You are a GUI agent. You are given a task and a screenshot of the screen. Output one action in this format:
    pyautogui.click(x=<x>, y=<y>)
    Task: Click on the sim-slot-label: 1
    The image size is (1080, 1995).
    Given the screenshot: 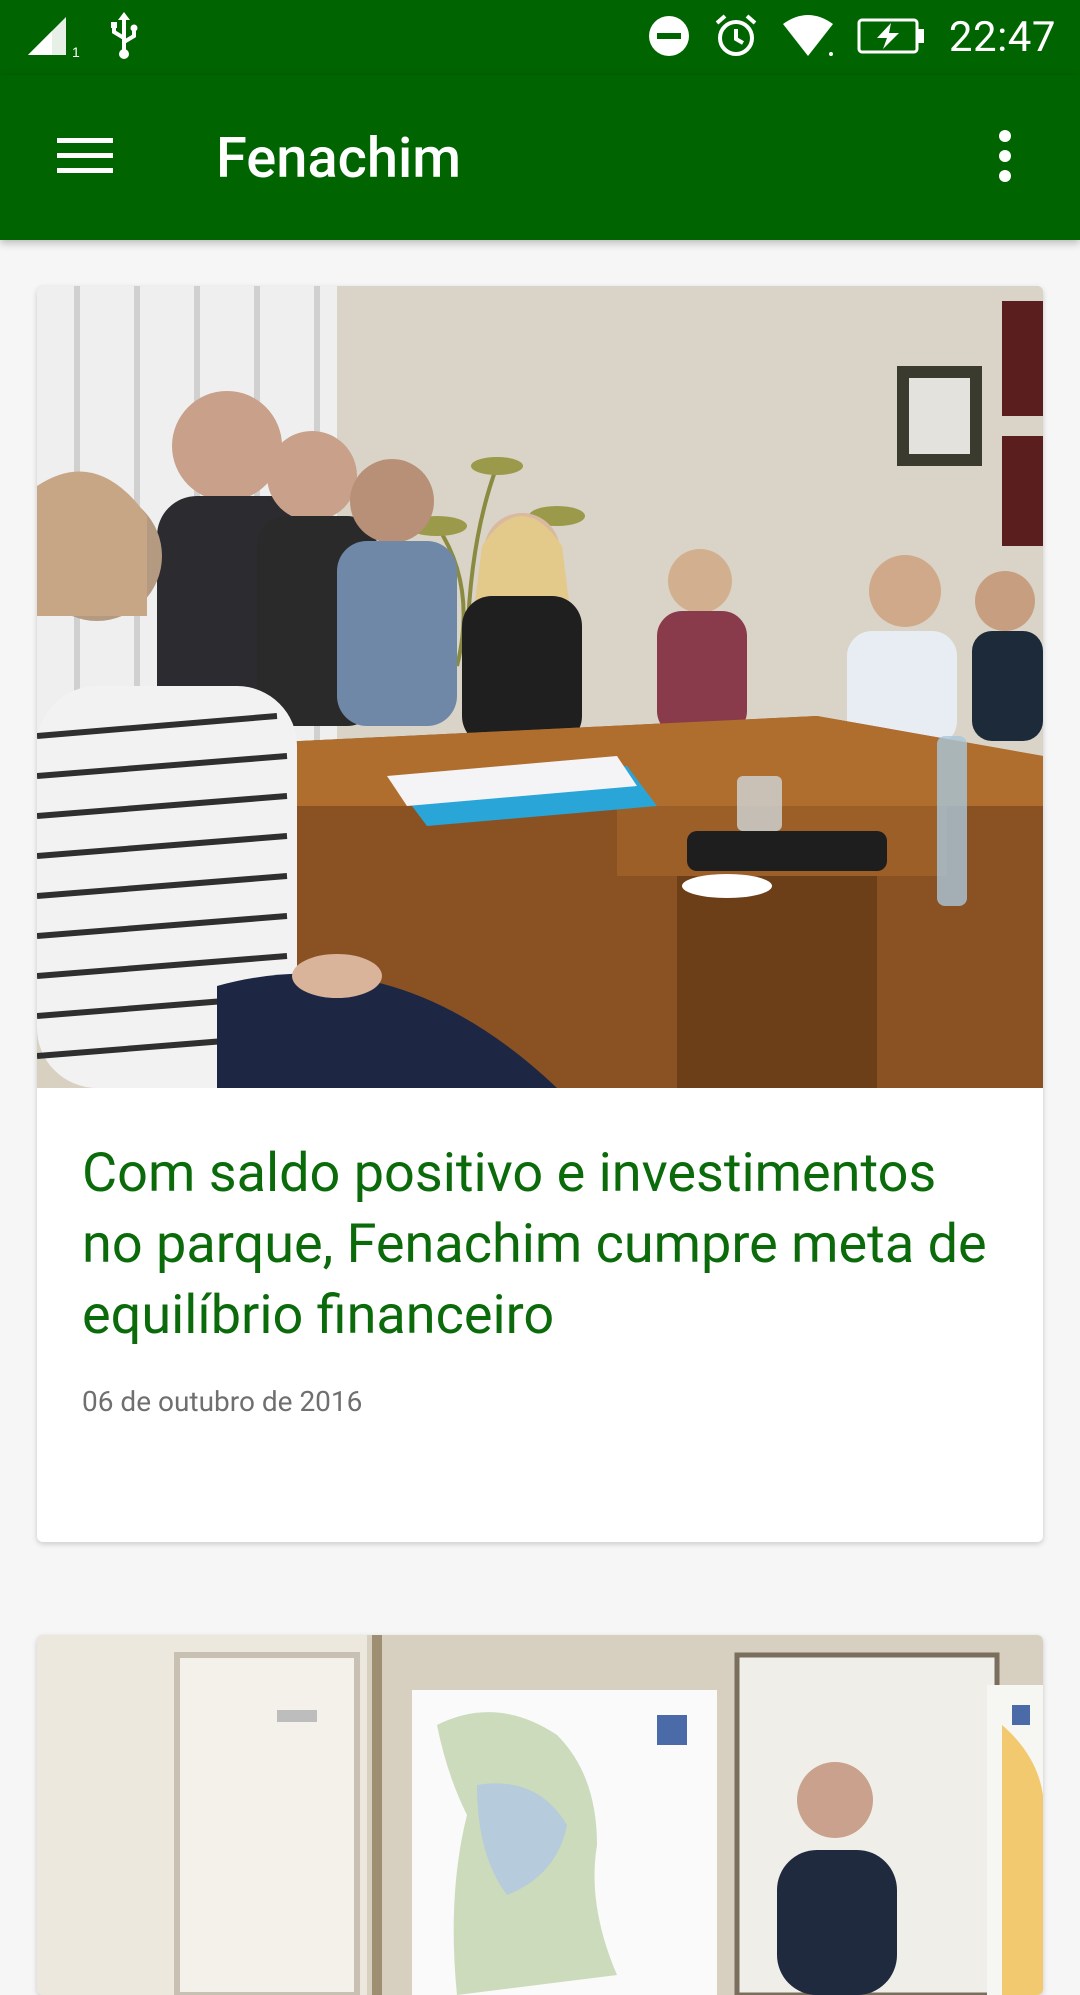 What is the action you would take?
    pyautogui.click(x=76, y=52)
    